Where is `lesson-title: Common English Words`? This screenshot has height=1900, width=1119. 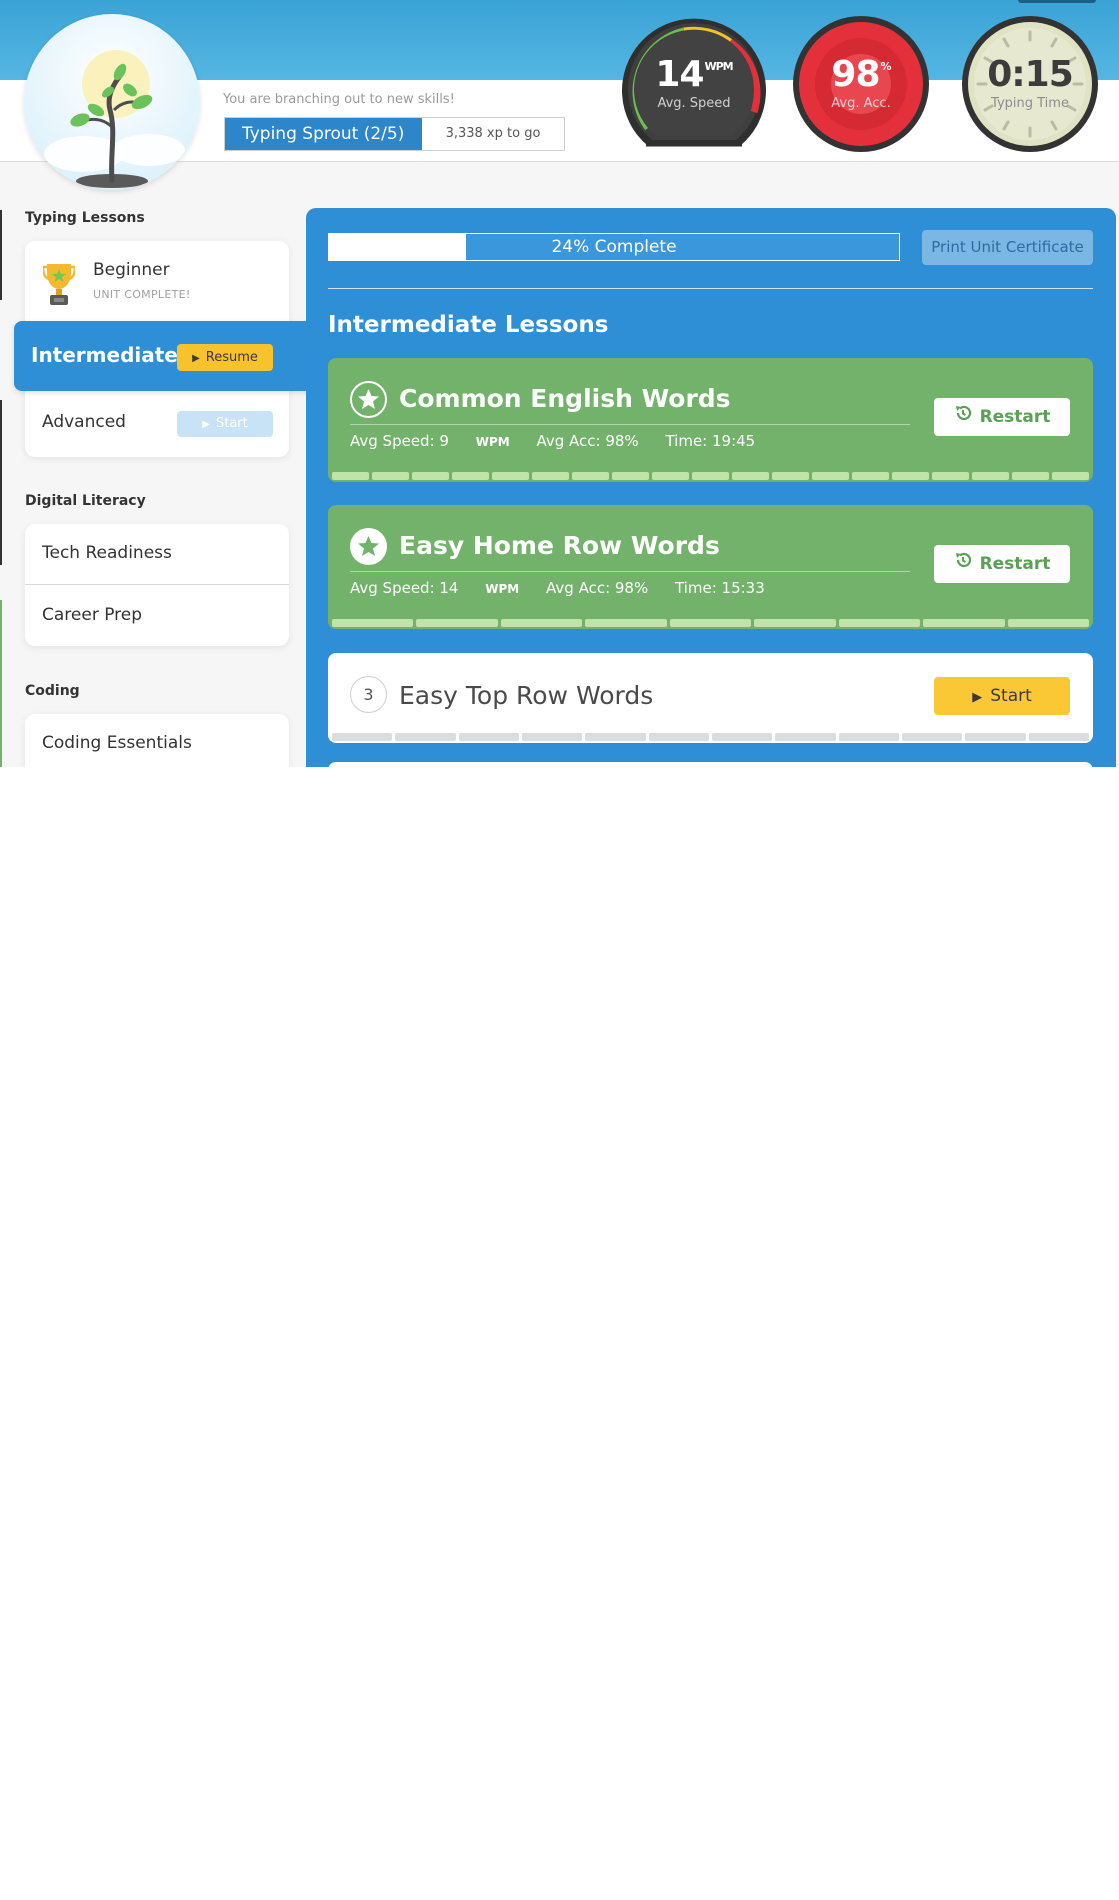
lesson-title: Common English Words is located at coordinates (565, 398).